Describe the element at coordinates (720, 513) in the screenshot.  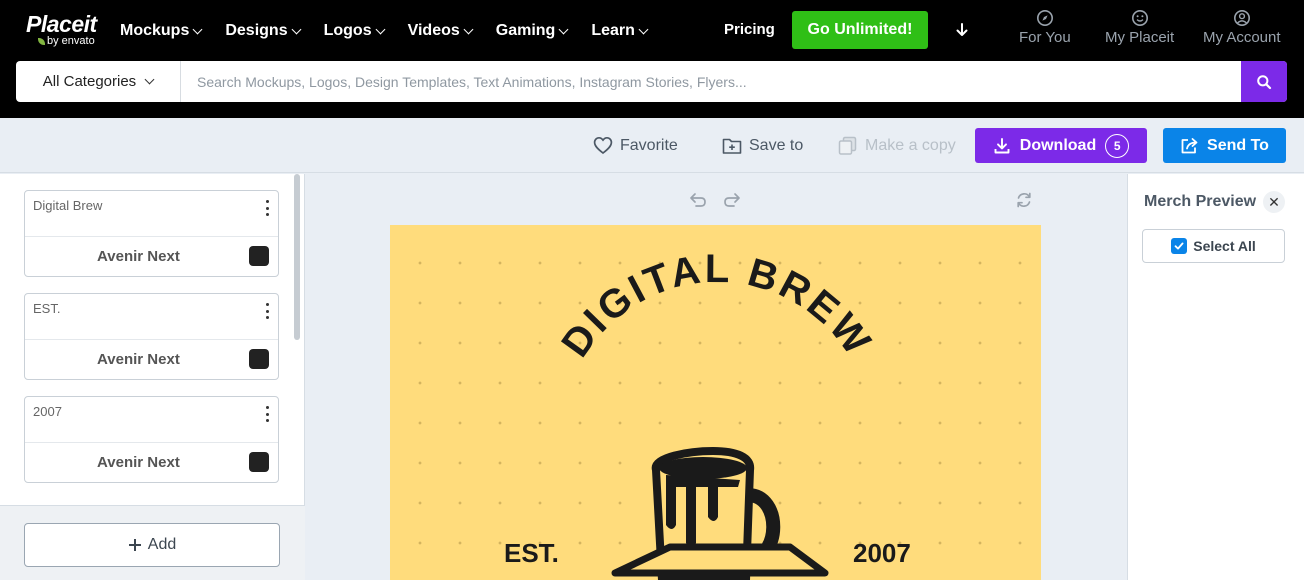
I see `mug-illustration` at that location.